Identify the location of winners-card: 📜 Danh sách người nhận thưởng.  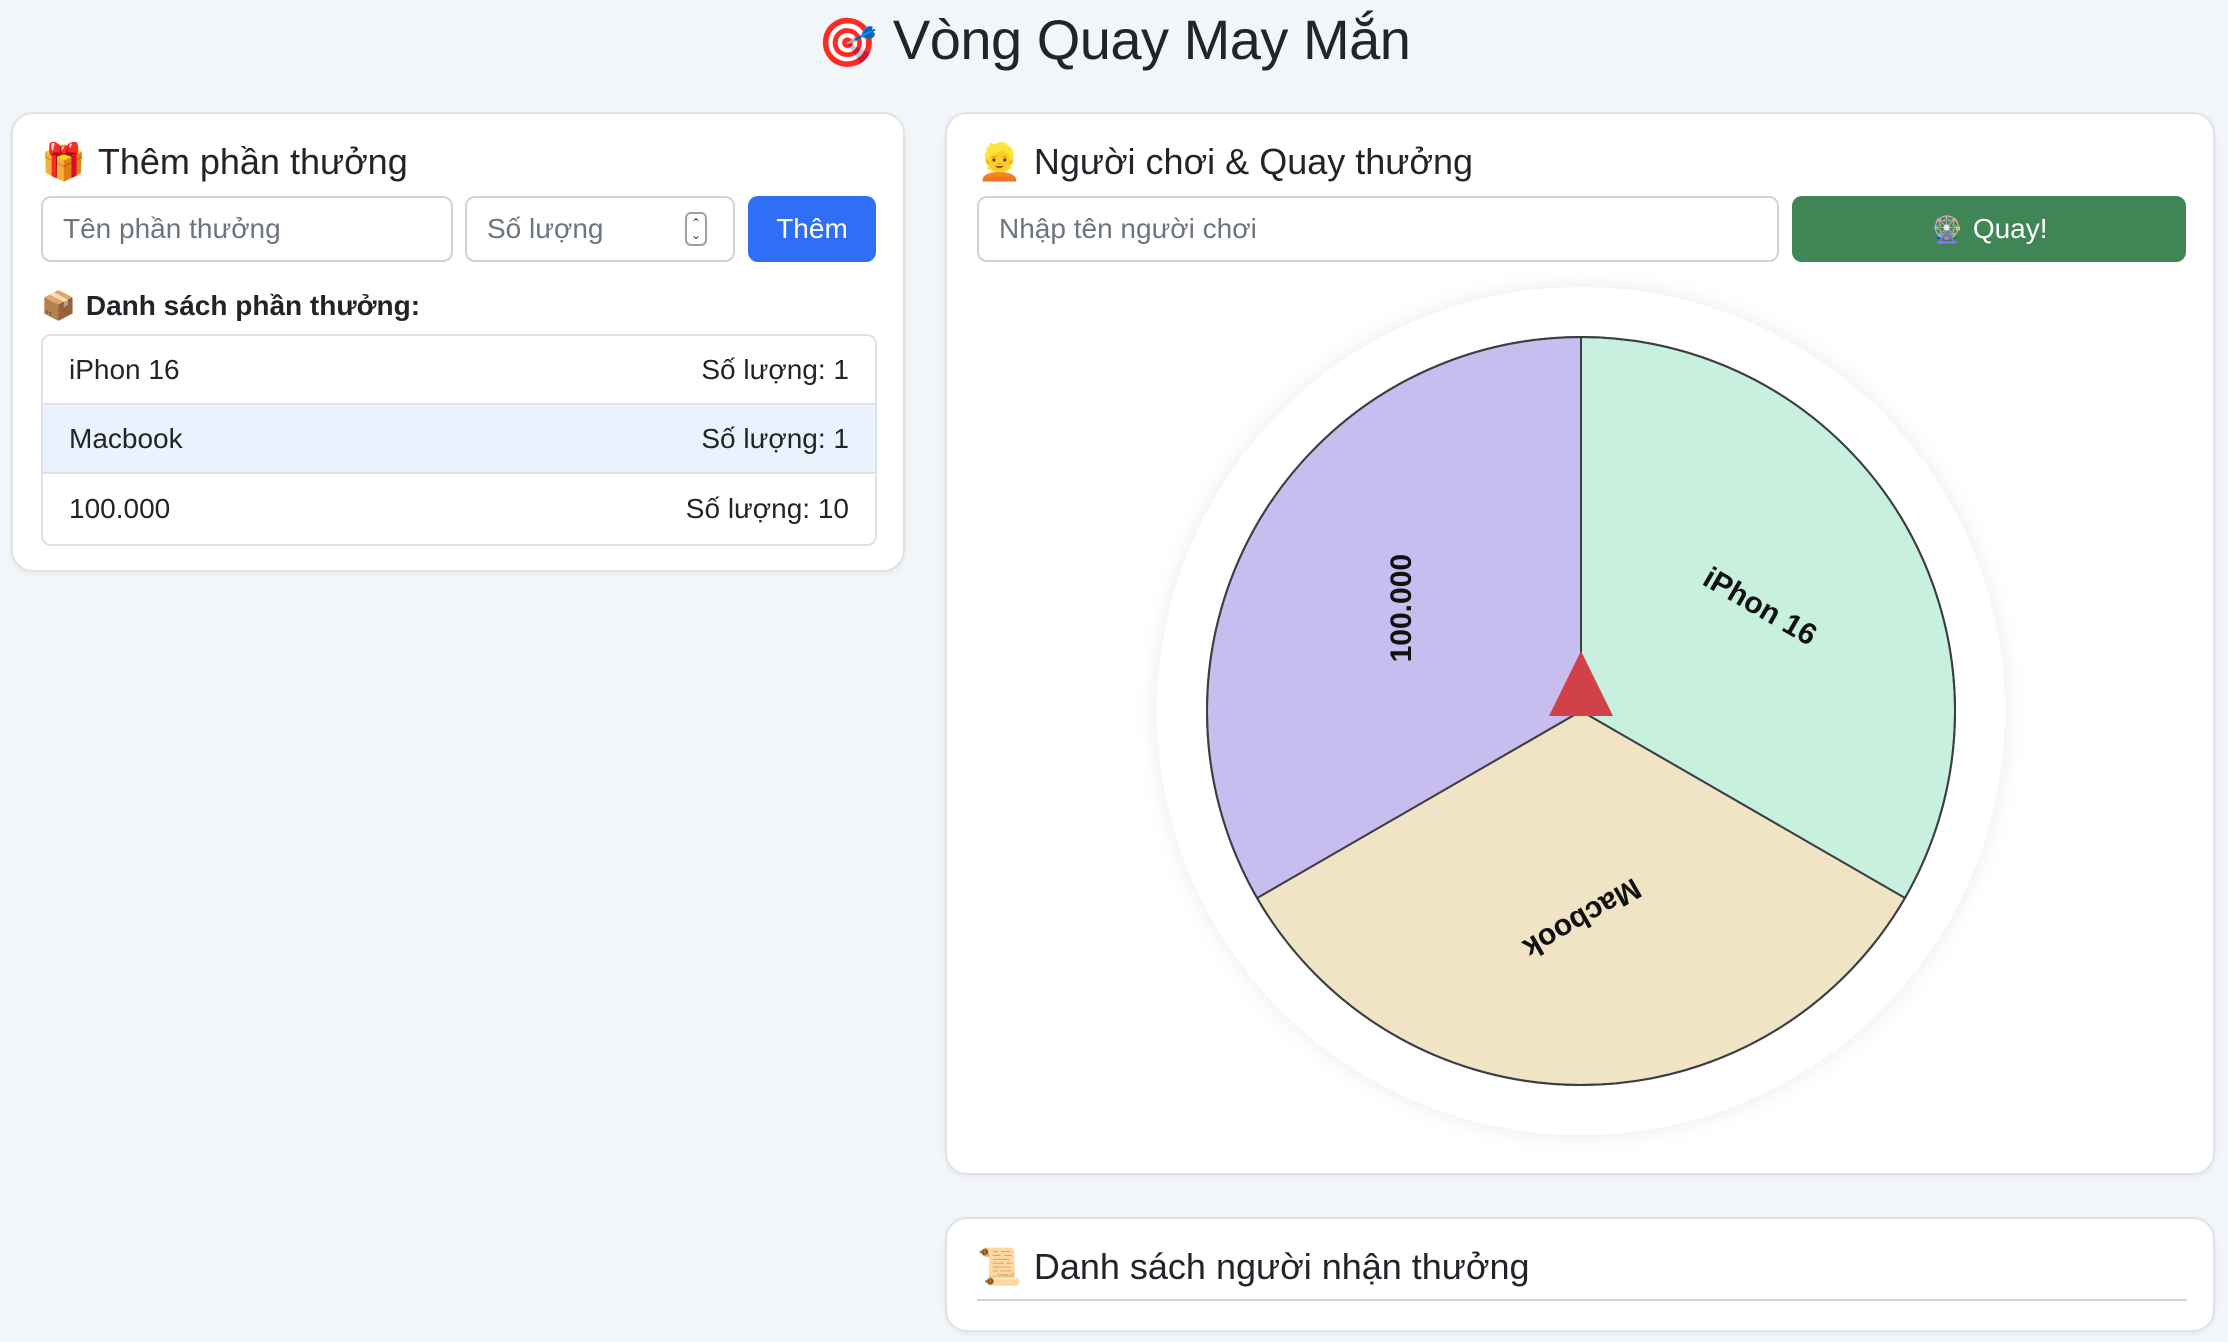
(1580, 1274).